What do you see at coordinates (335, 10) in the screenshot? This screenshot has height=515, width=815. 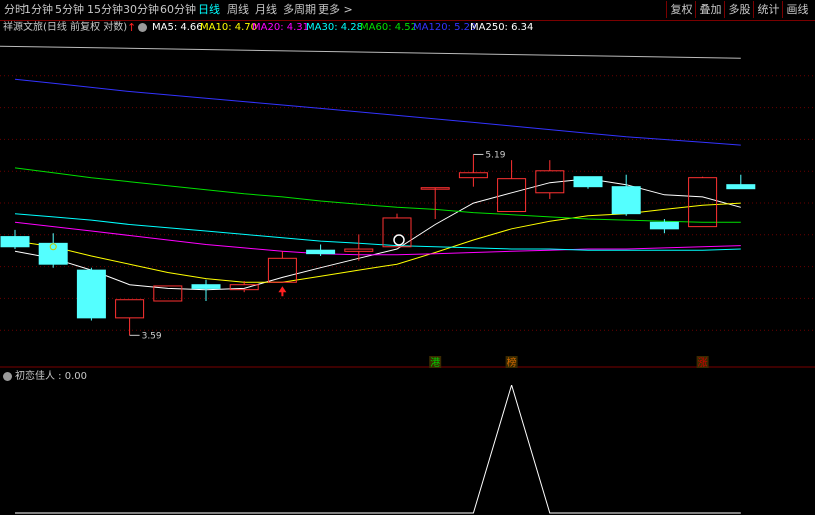 I see `period-tab-10: 更多 >` at bounding box center [335, 10].